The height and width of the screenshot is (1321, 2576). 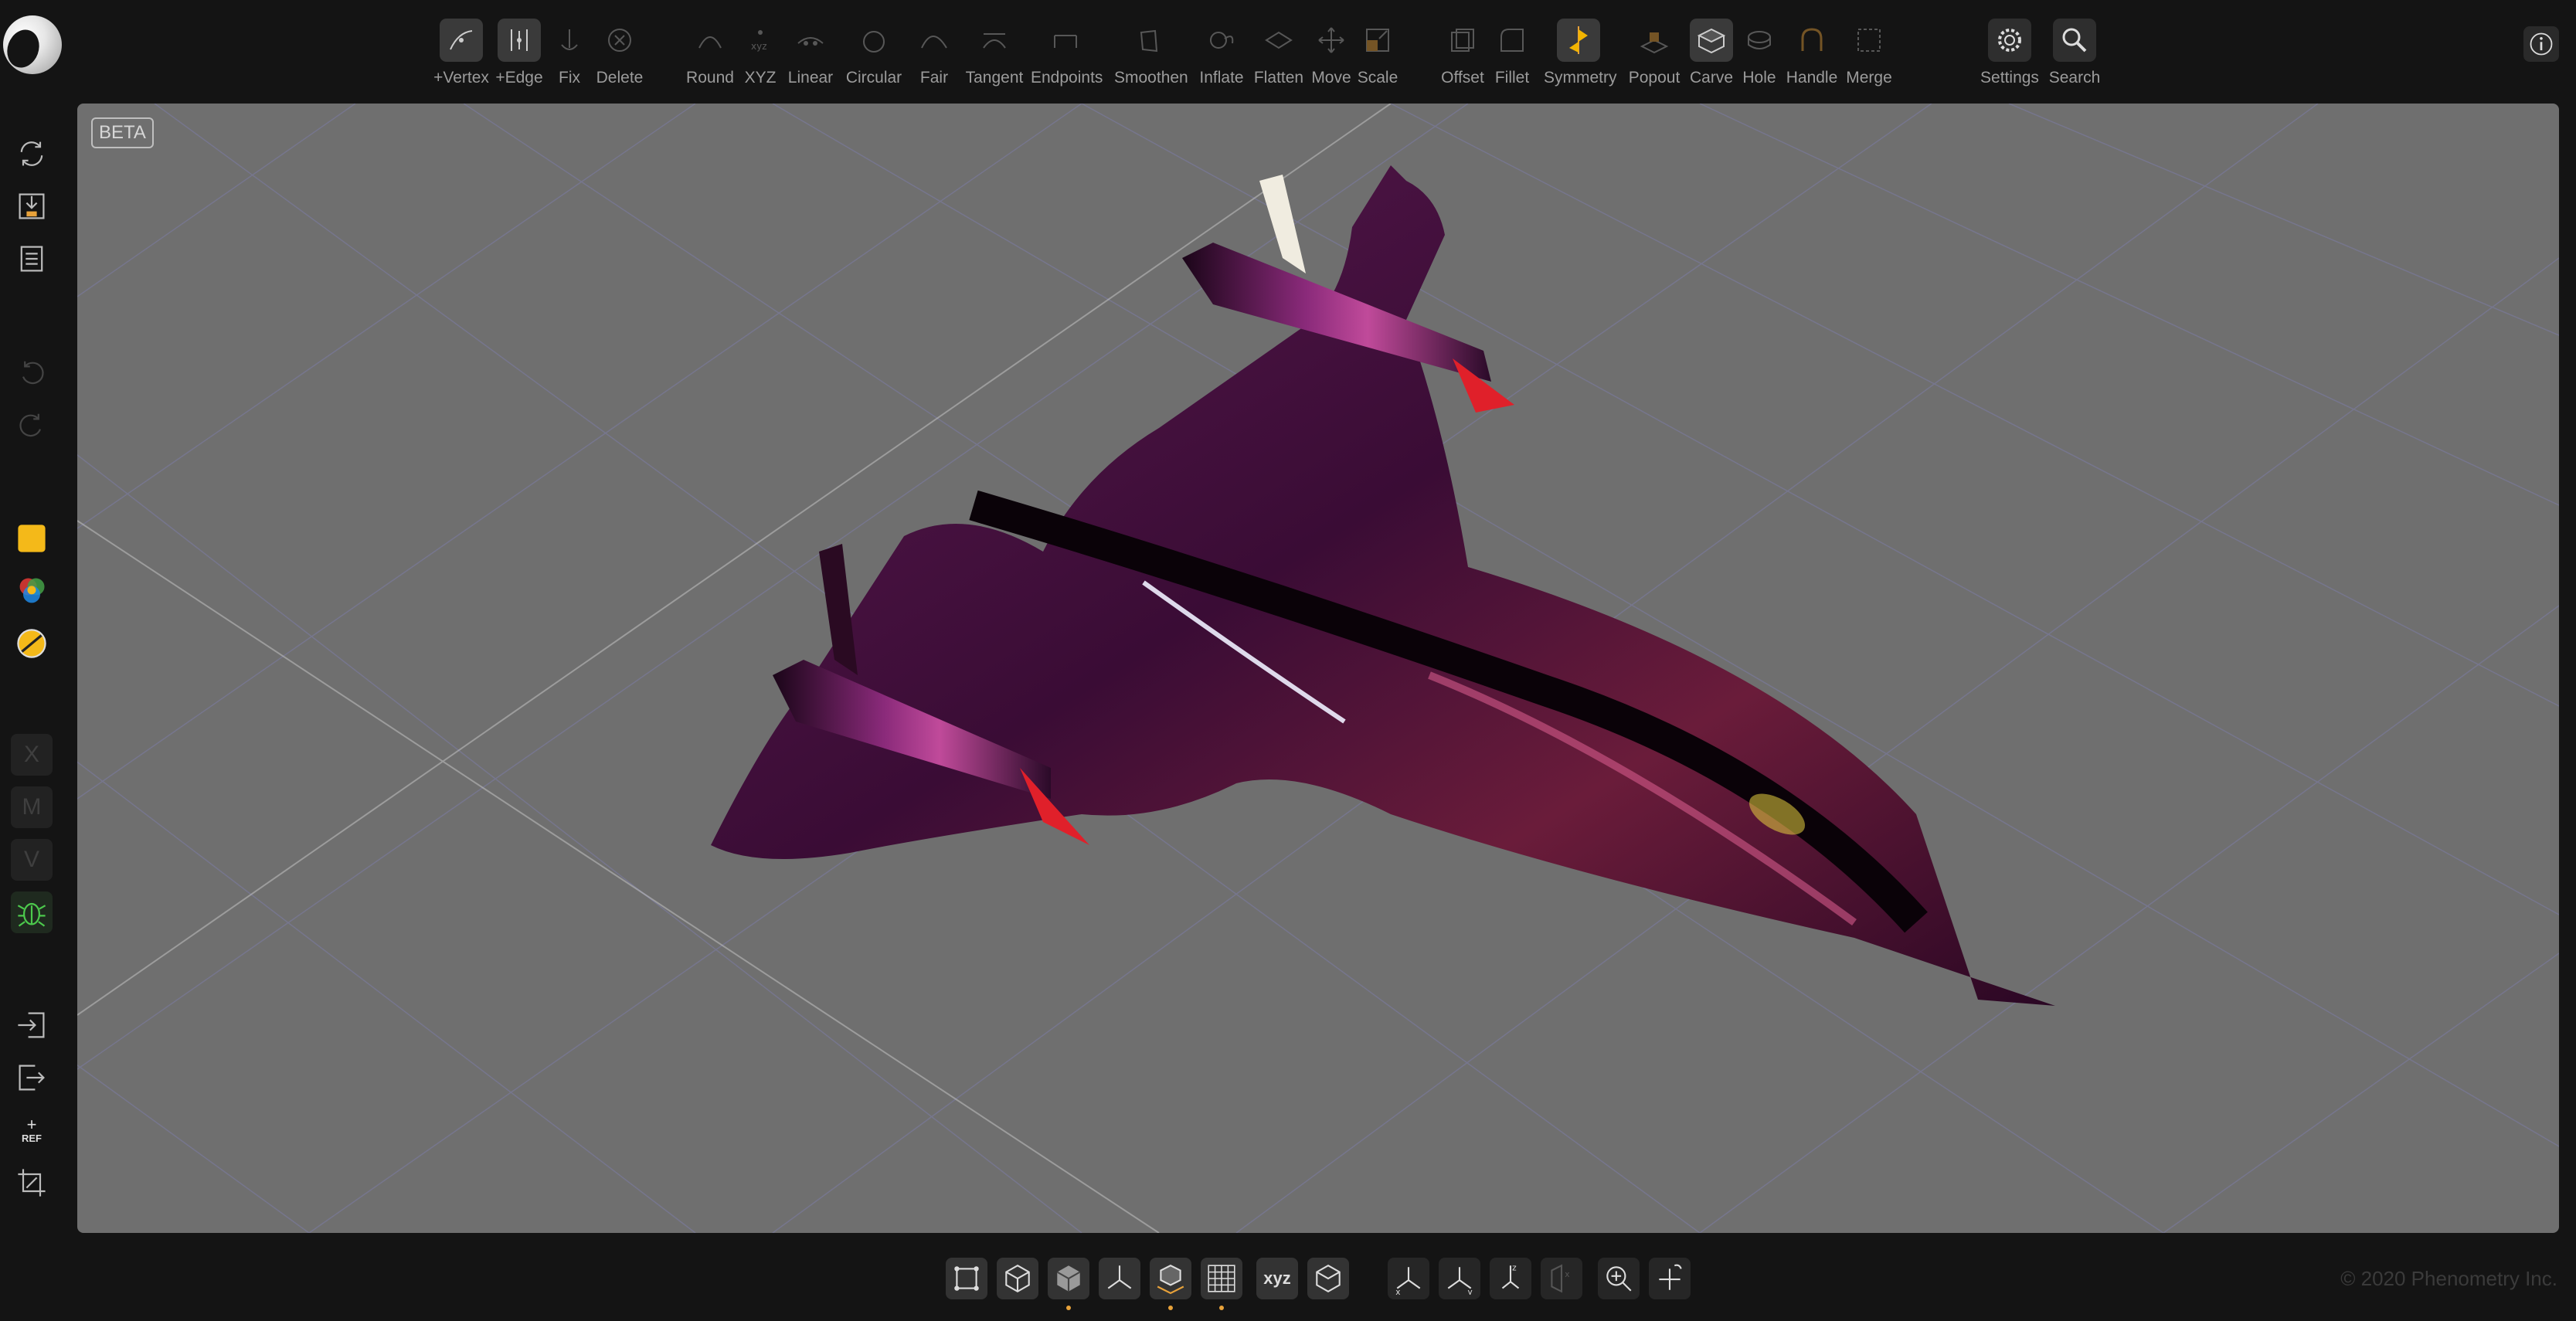 I want to click on zoom-icon, so click(x=1619, y=1279).